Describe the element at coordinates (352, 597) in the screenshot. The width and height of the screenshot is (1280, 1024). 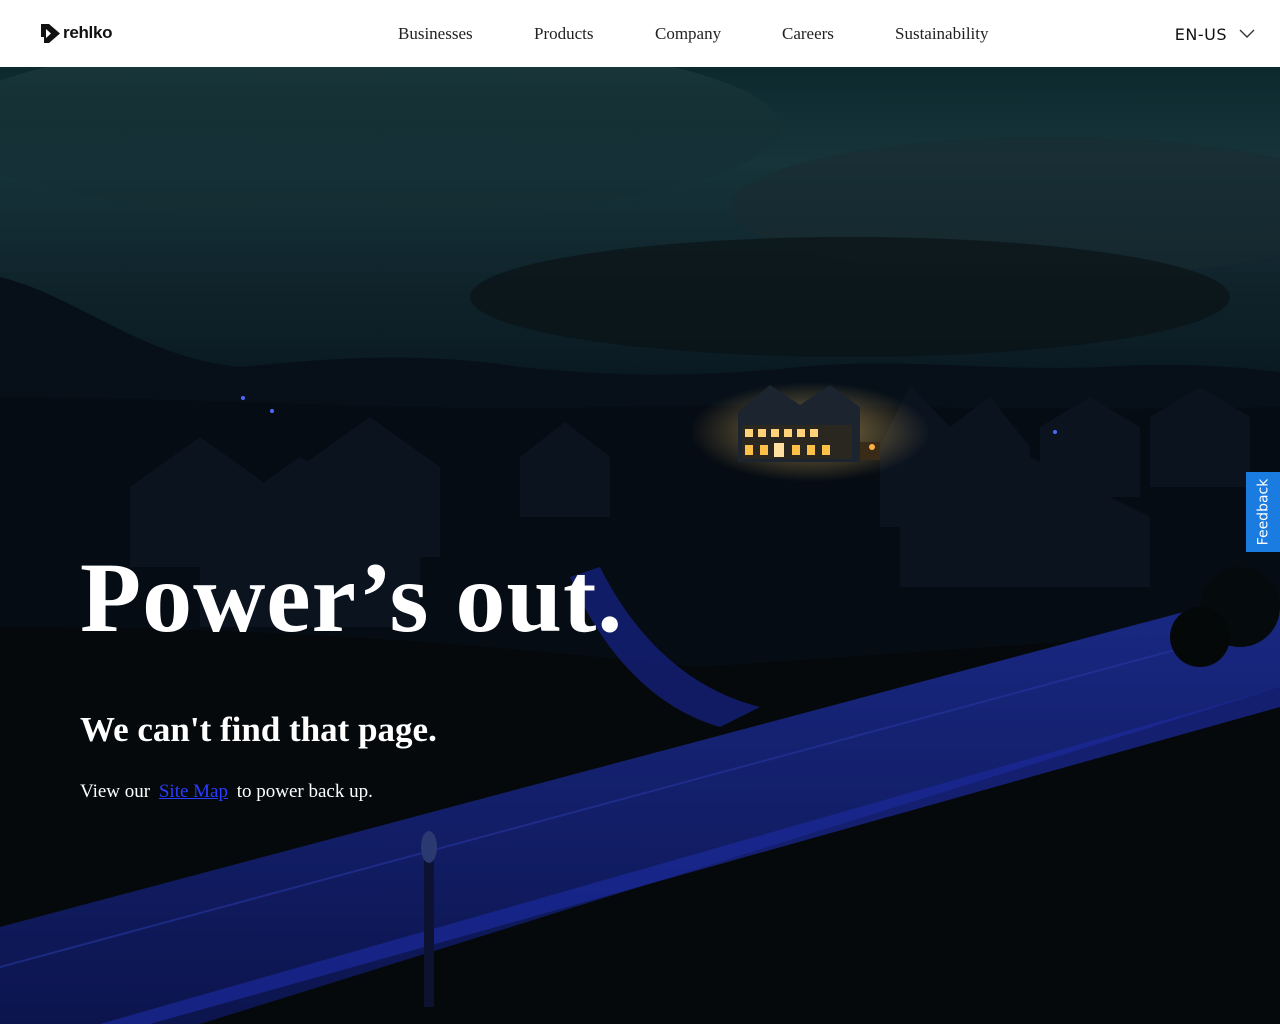
I see `headline: Power’s out.` at that location.